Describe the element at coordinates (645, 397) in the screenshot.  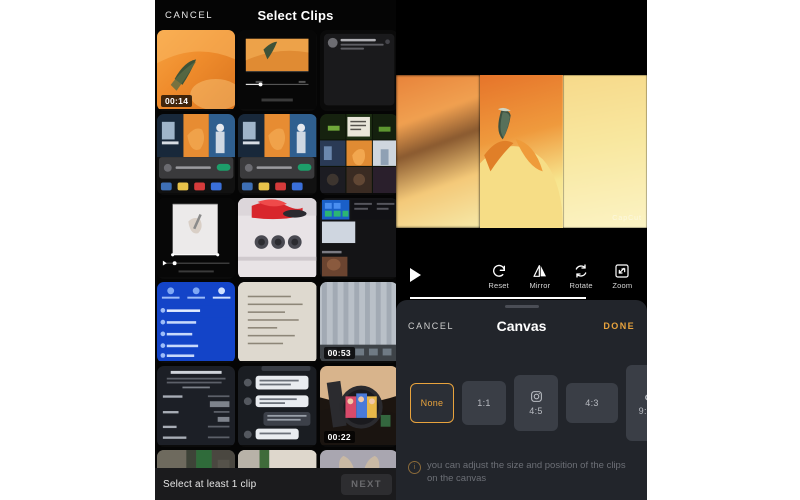
I see `tiktok-icon` at that location.